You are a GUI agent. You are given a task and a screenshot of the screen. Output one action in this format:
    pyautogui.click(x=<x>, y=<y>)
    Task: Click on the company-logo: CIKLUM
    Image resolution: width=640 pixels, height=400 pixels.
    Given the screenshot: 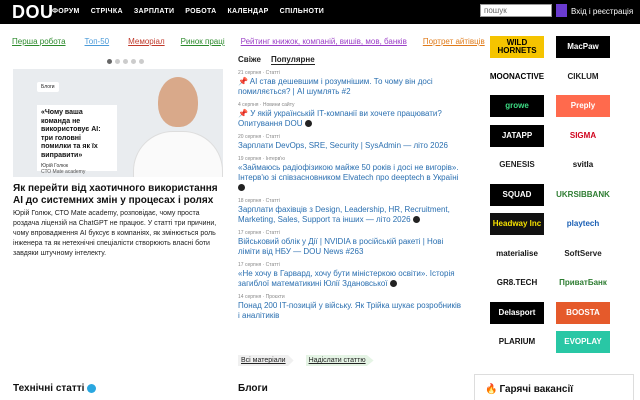 What is the action you would take?
    pyautogui.click(x=583, y=76)
    